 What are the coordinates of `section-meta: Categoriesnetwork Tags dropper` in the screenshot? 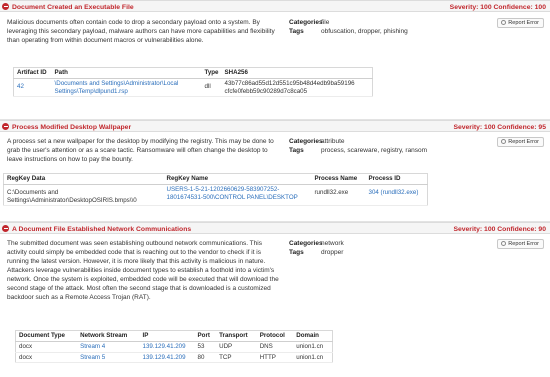 It's located at (316, 248).